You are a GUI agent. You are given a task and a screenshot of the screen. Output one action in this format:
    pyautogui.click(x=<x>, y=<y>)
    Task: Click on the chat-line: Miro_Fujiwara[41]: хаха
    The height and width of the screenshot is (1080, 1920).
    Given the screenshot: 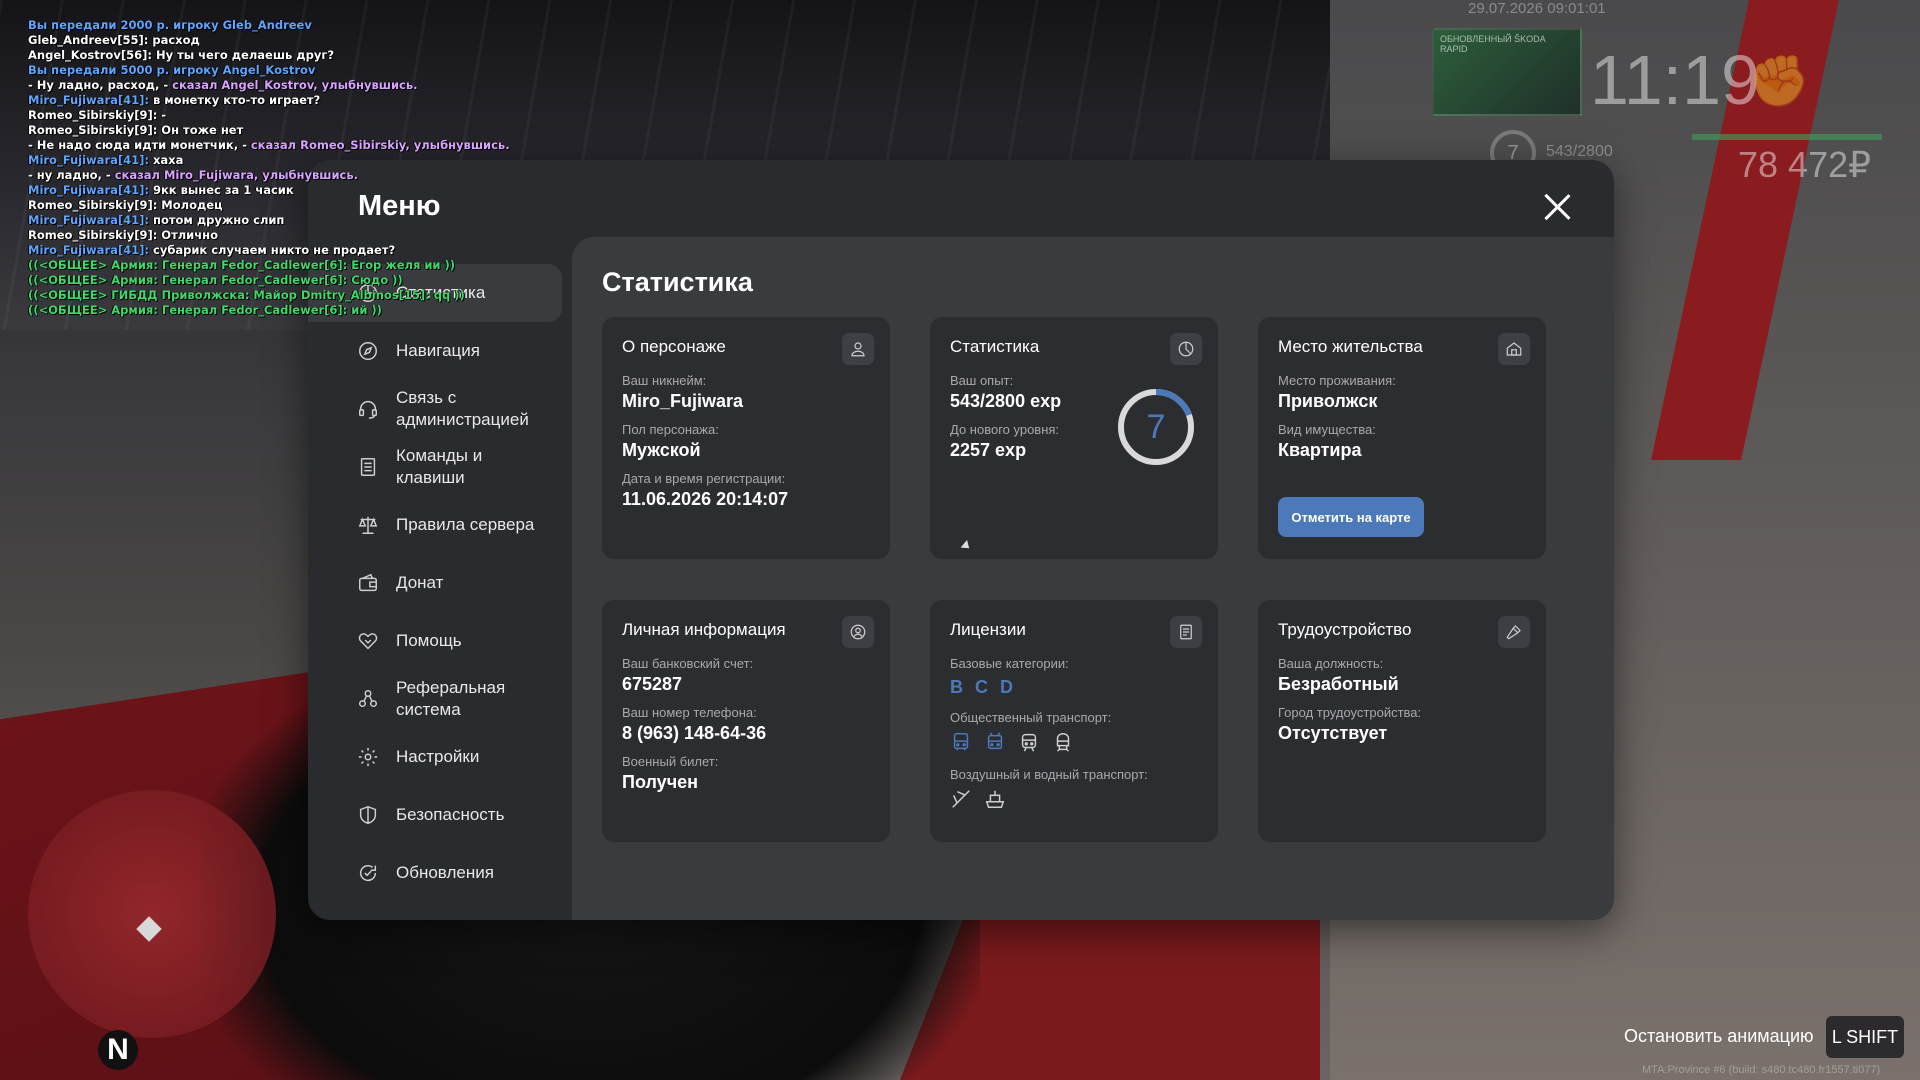 What is the action you would take?
    pyautogui.click(x=338, y=160)
    